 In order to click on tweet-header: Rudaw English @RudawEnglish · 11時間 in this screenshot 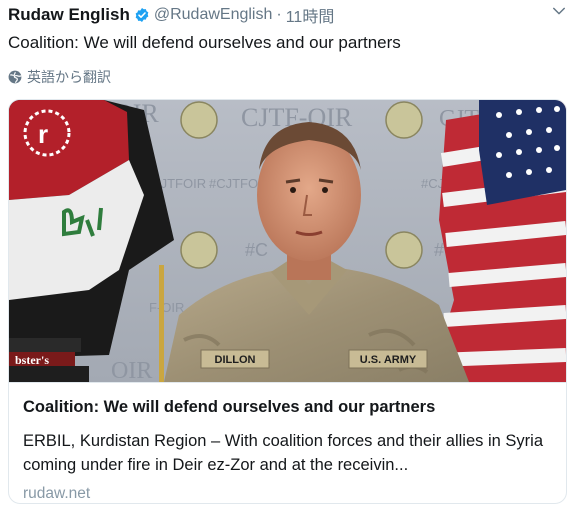, I will do `click(285, 15)`.